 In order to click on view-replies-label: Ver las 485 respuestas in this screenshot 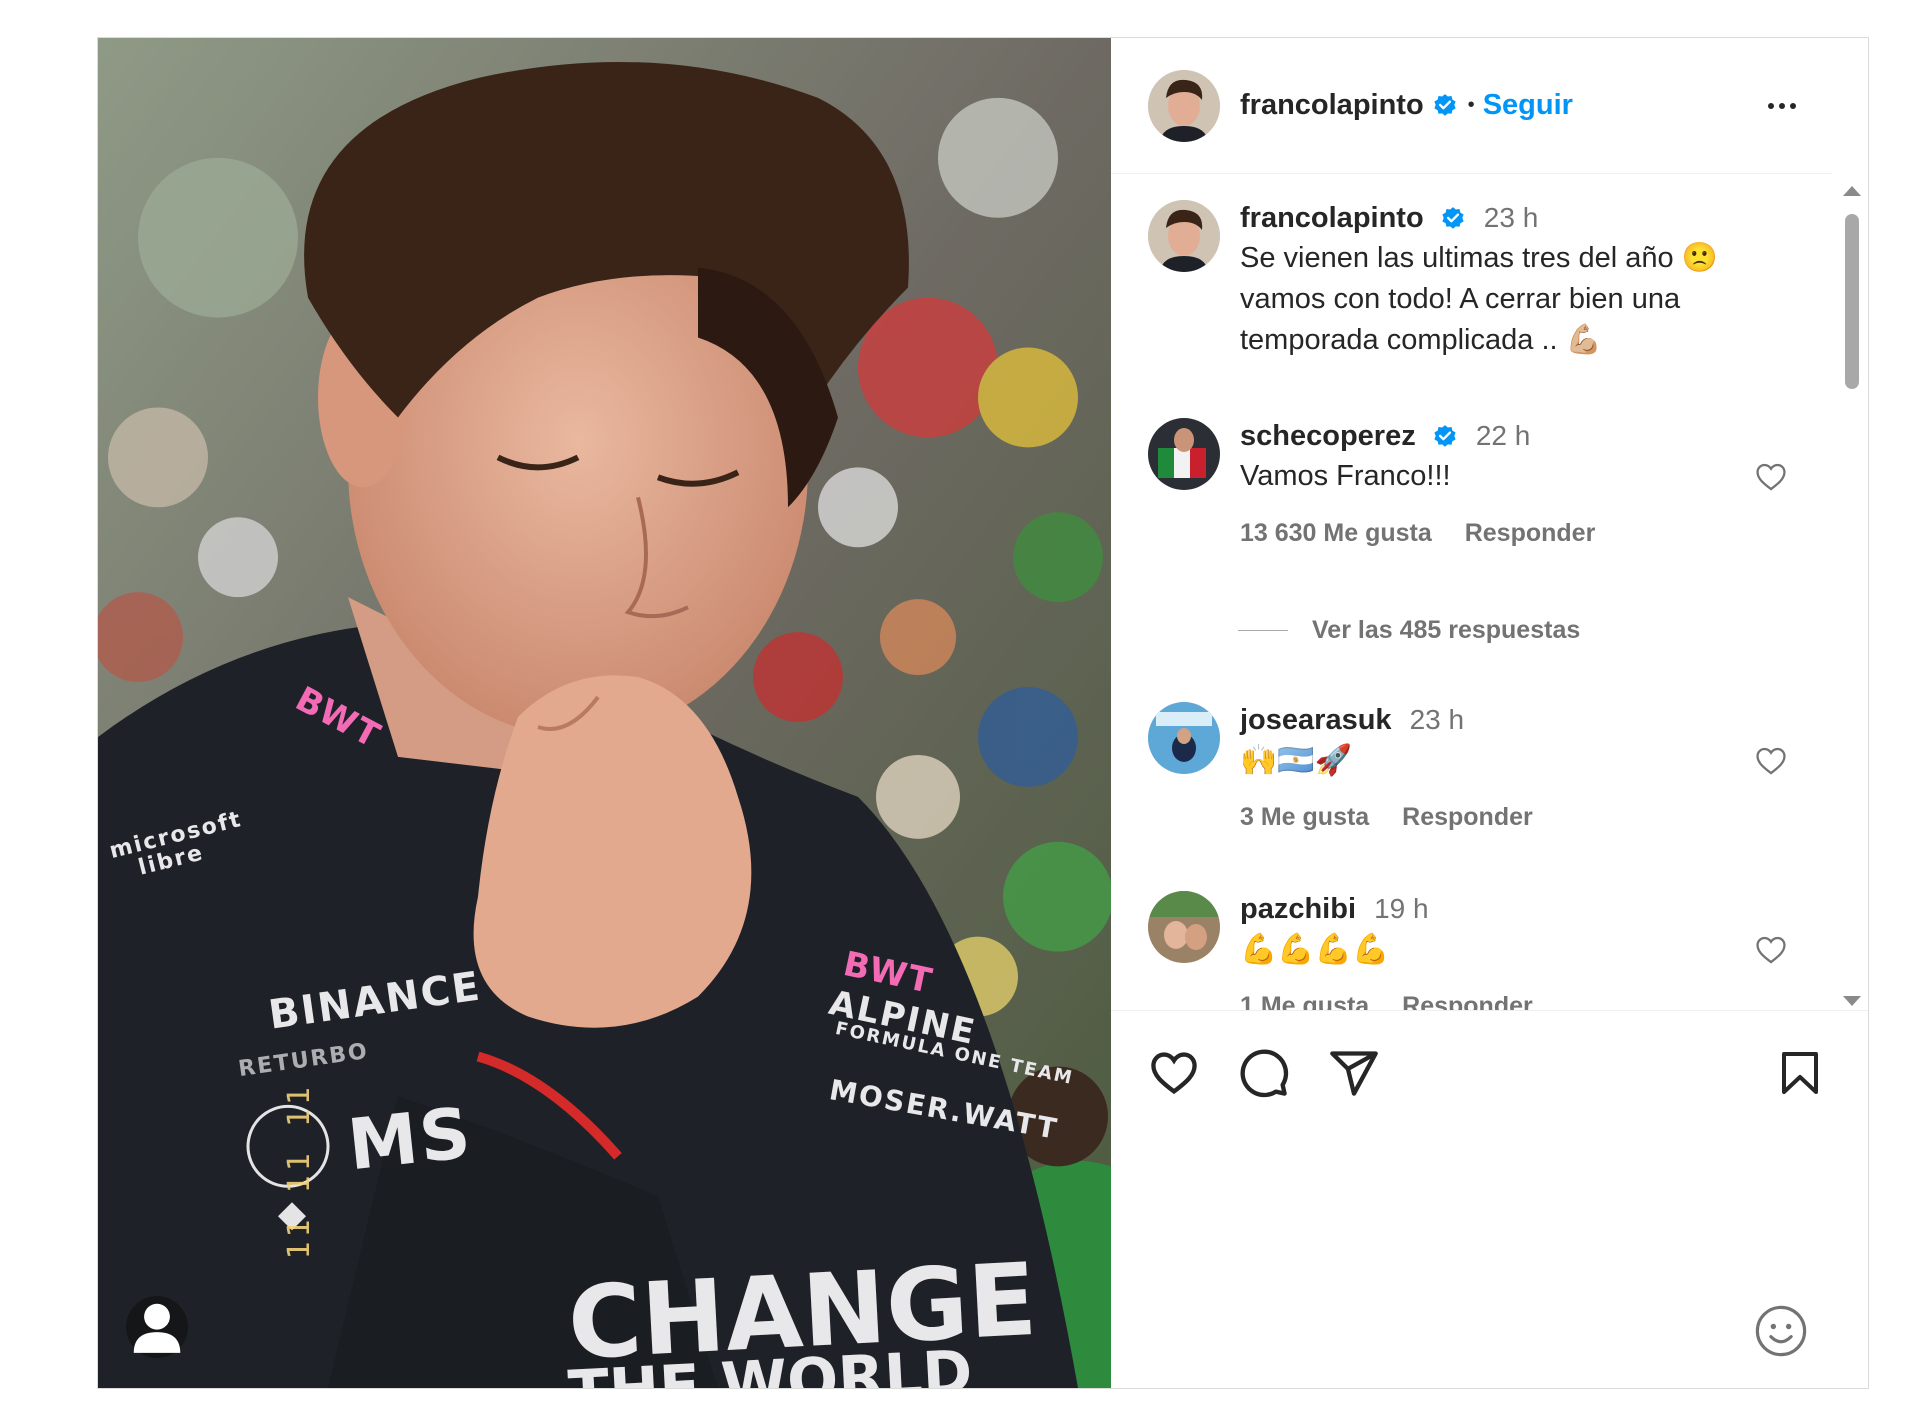, I will do `click(1446, 630)`.